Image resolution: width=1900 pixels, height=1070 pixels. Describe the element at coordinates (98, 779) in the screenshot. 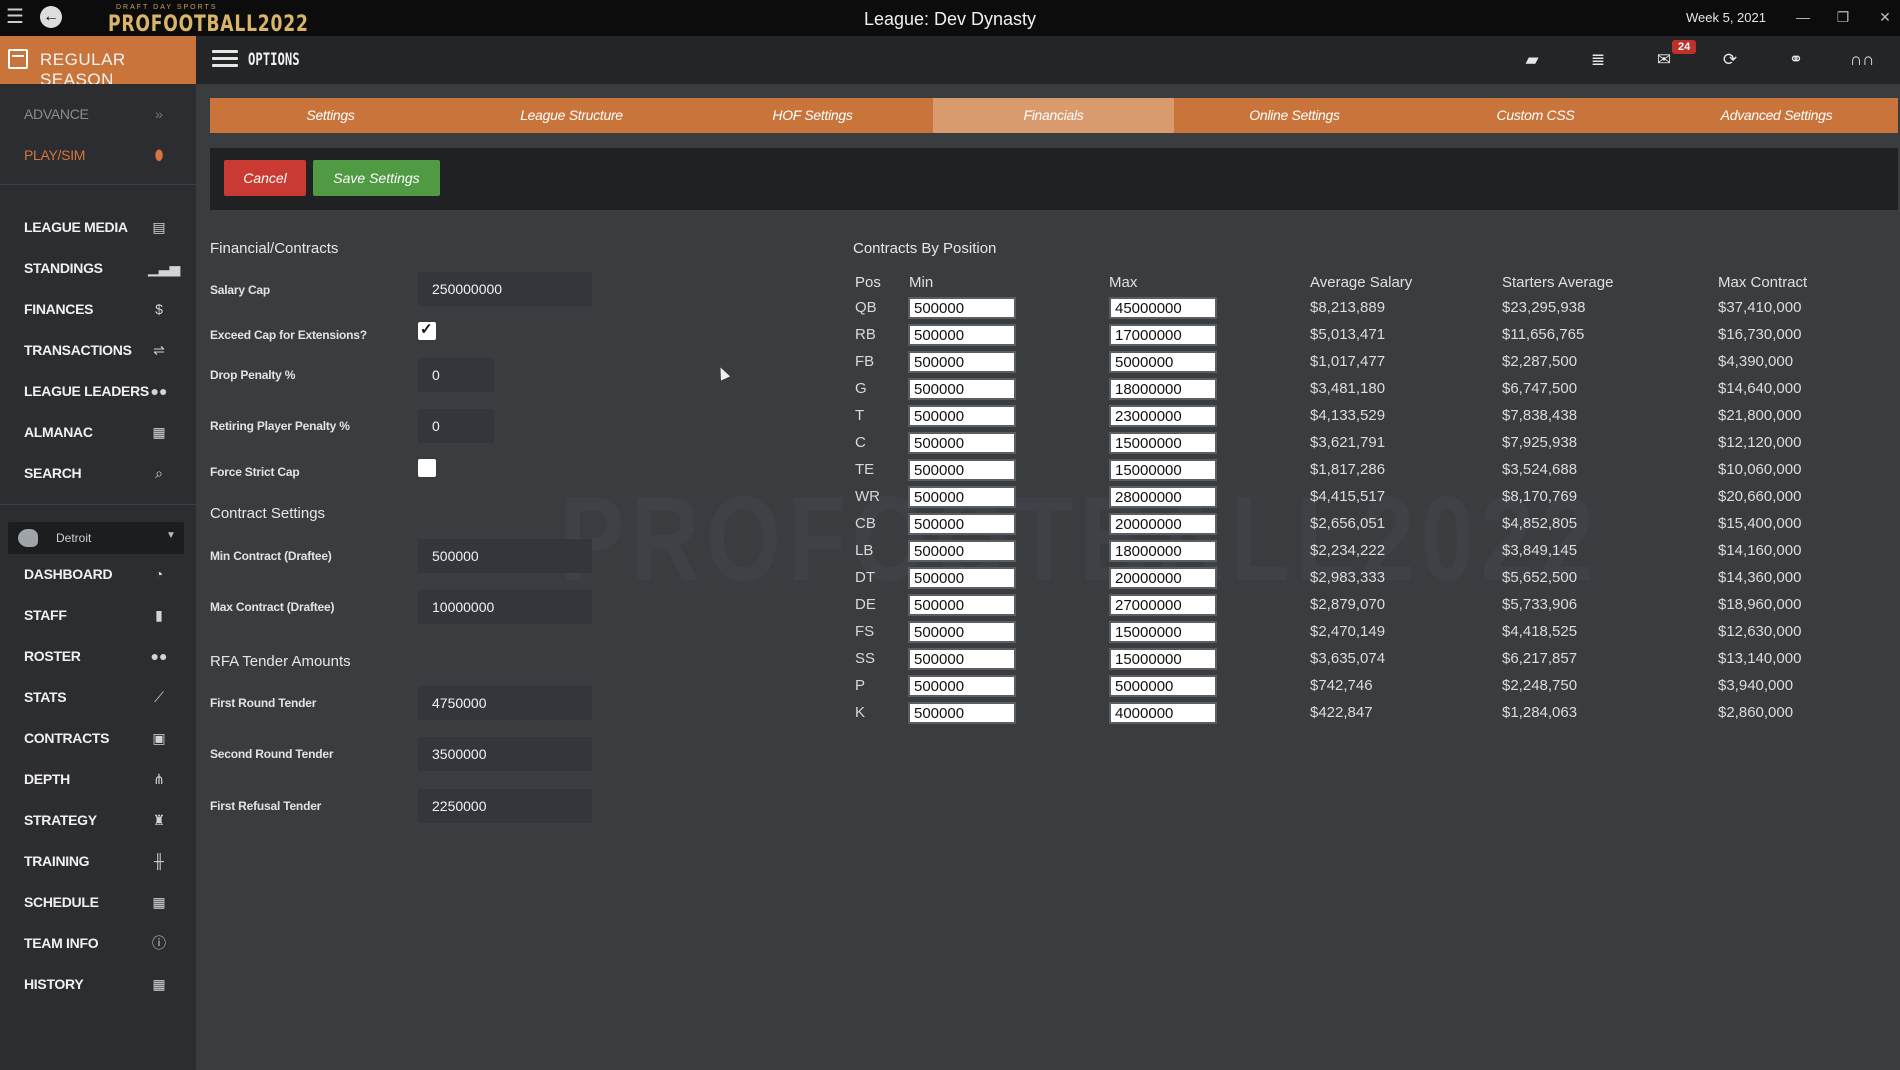

I see `sidebar-item-depth: DEPTH ⋔` at that location.